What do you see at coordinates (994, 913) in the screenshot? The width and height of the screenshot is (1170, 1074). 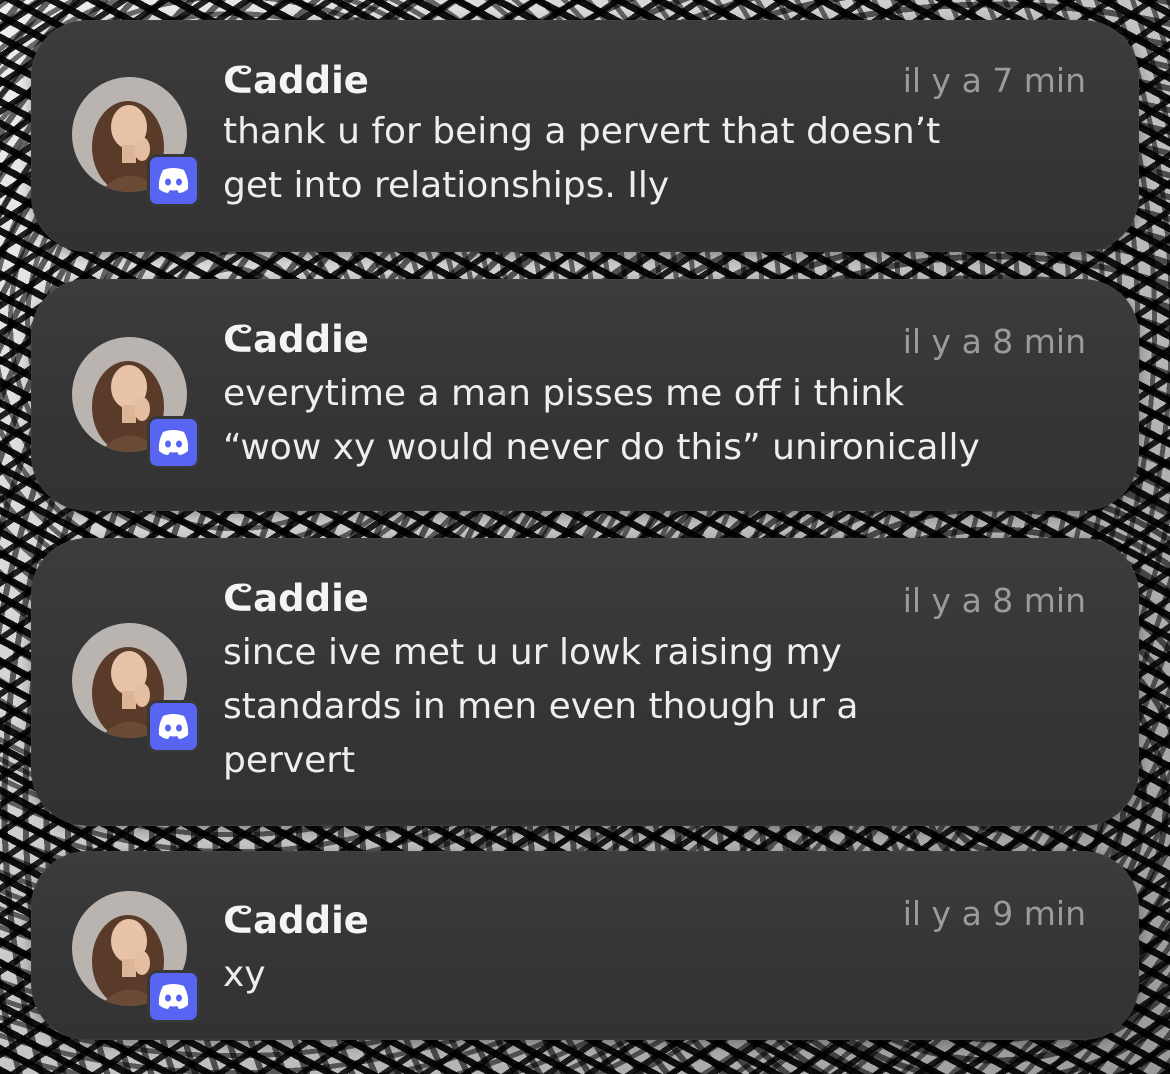 I see `notification-time: il y a 9 min` at bounding box center [994, 913].